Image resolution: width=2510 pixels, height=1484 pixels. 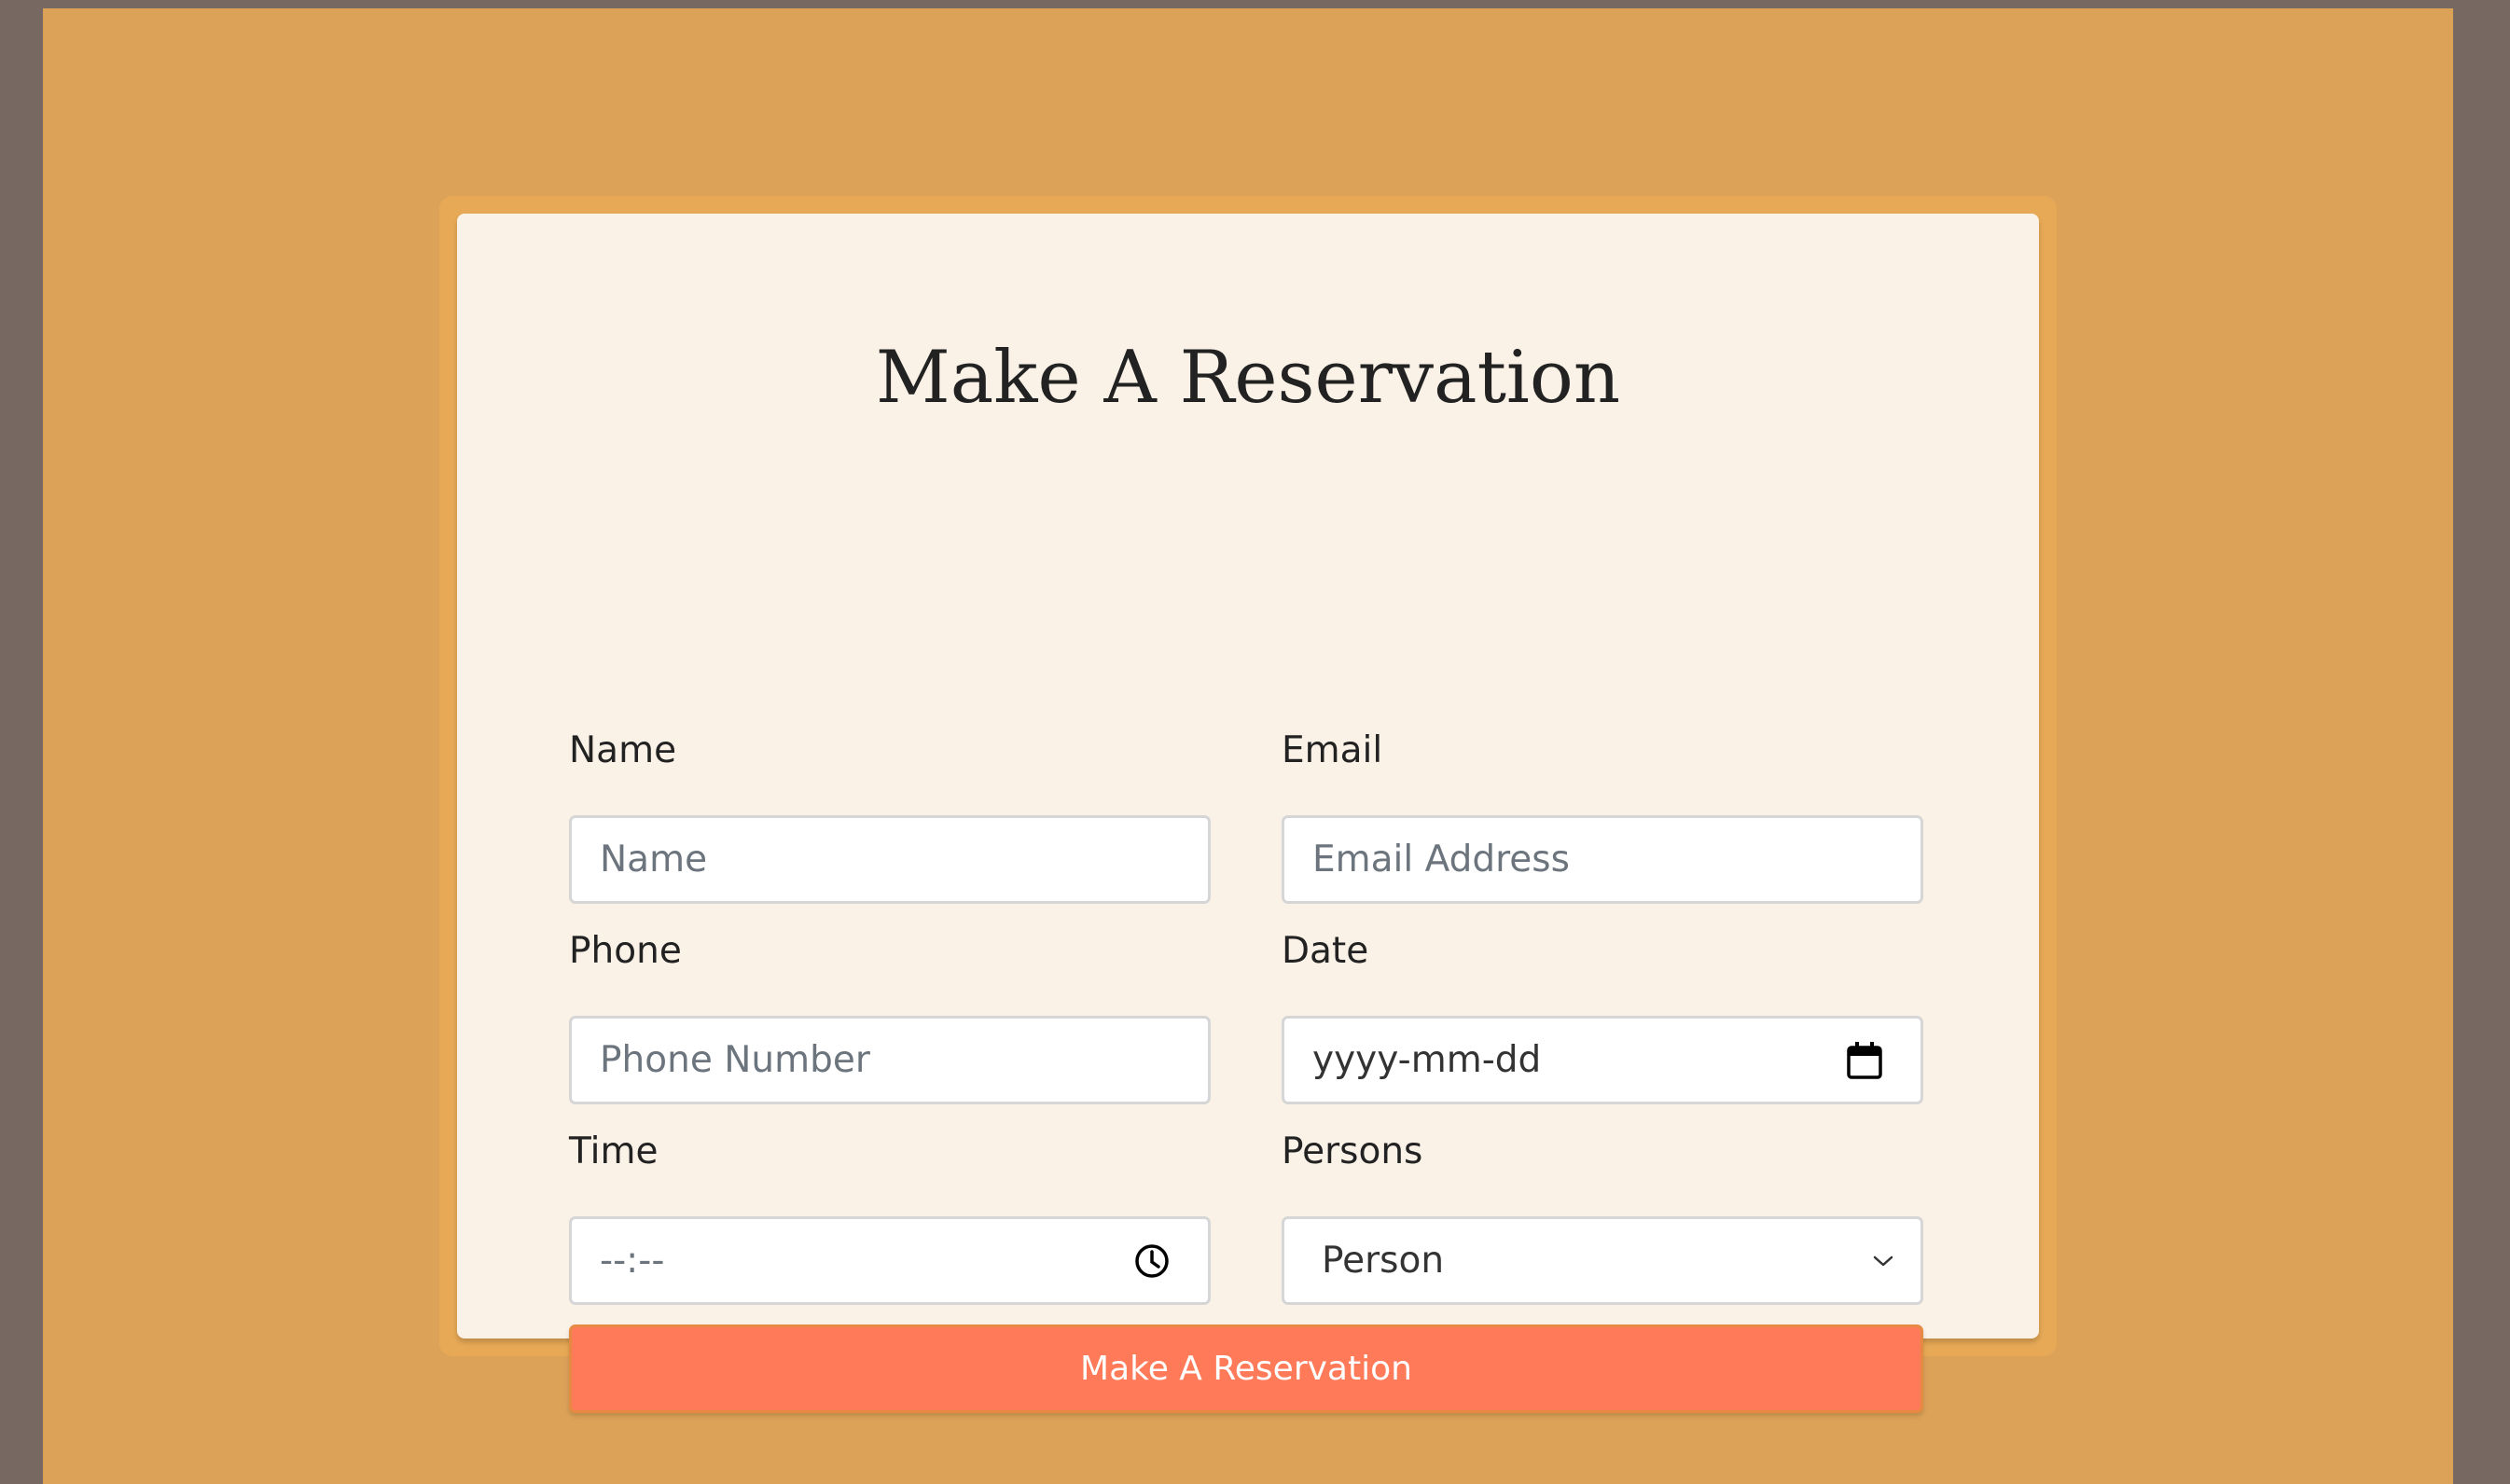 What do you see at coordinates (890, 1260) in the screenshot?
I see `time-input: --:--` at bounding box center [890, 1260].